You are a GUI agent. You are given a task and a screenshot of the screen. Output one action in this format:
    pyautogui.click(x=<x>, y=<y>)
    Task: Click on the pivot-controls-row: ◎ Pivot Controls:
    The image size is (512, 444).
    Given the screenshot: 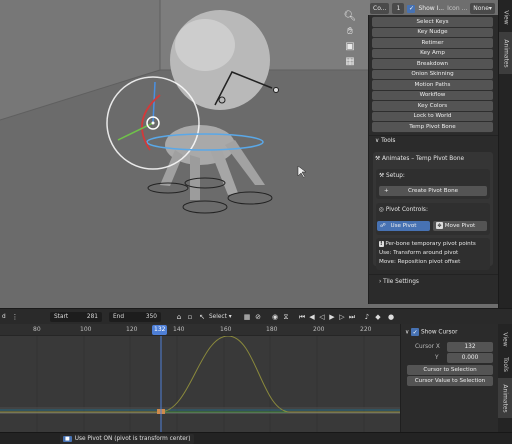 What is the action you would take?
    pyautogui.click(x=403, y=210)
    